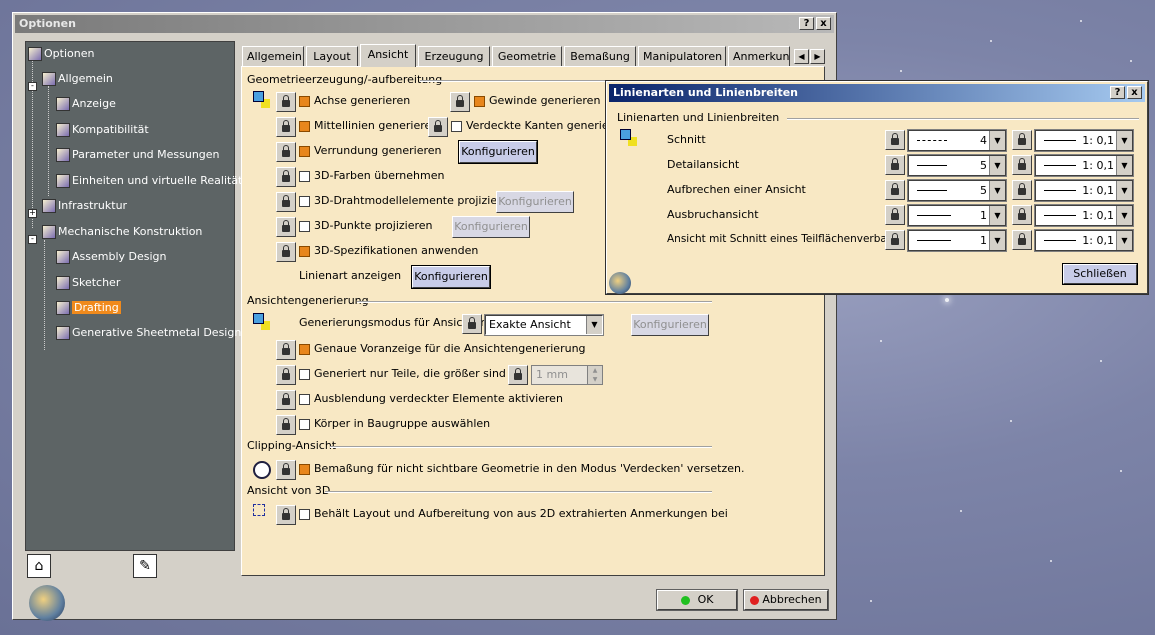  What do you see at coordinates (304, 226) in the screenshot?
I see `punkte-checkbox` at bounding box center [304, 226].